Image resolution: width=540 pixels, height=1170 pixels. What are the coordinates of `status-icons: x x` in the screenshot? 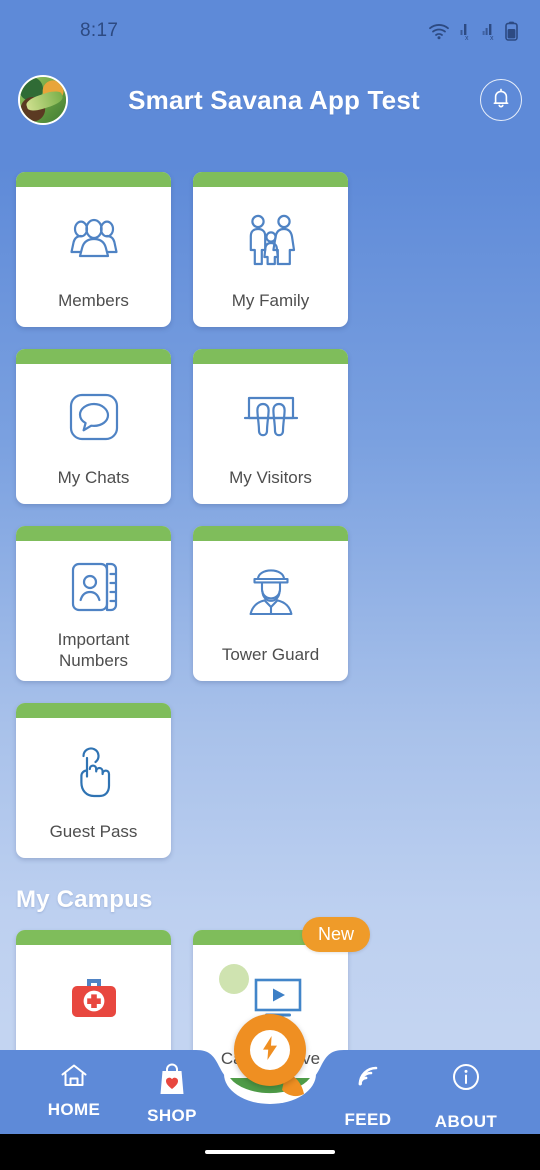 It's located at (473, 31).